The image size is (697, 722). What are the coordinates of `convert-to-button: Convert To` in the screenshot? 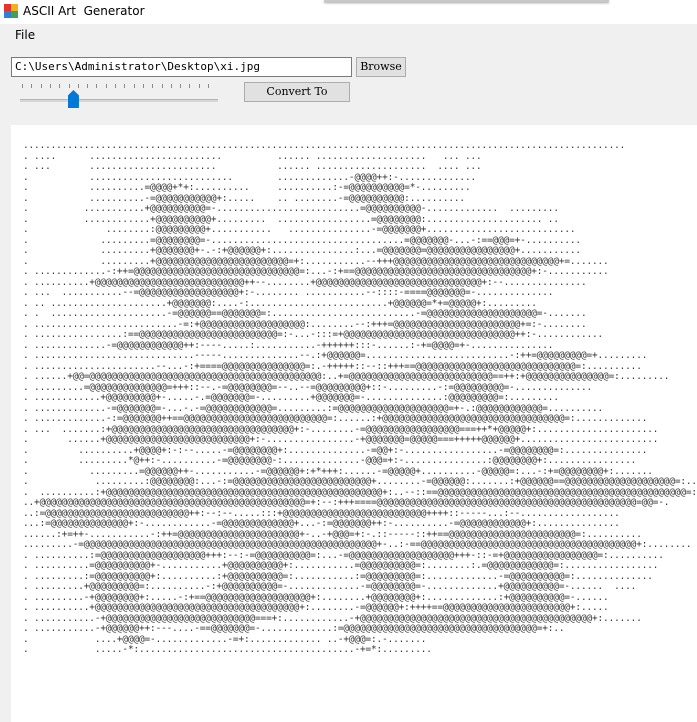 It's located at (297, 92).